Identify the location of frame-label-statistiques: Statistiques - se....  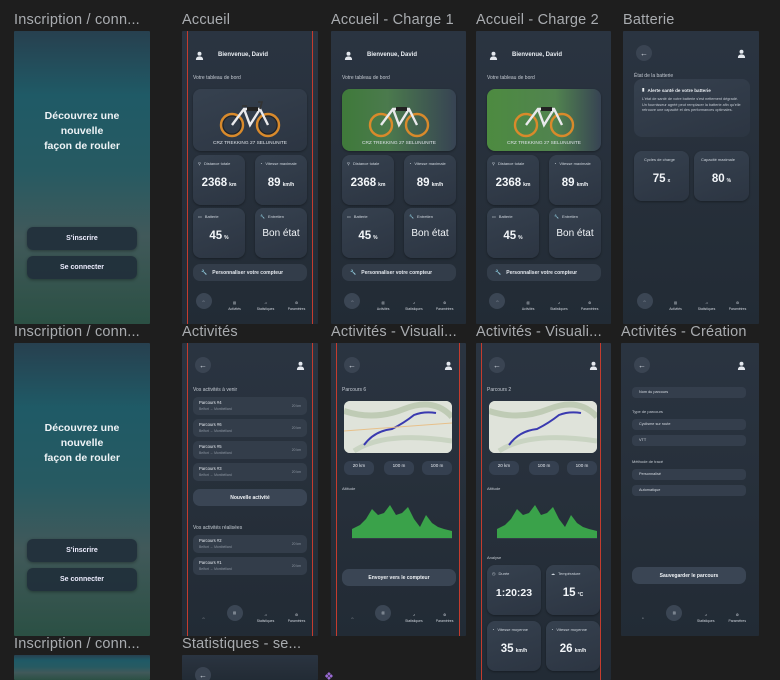
(242, 644).